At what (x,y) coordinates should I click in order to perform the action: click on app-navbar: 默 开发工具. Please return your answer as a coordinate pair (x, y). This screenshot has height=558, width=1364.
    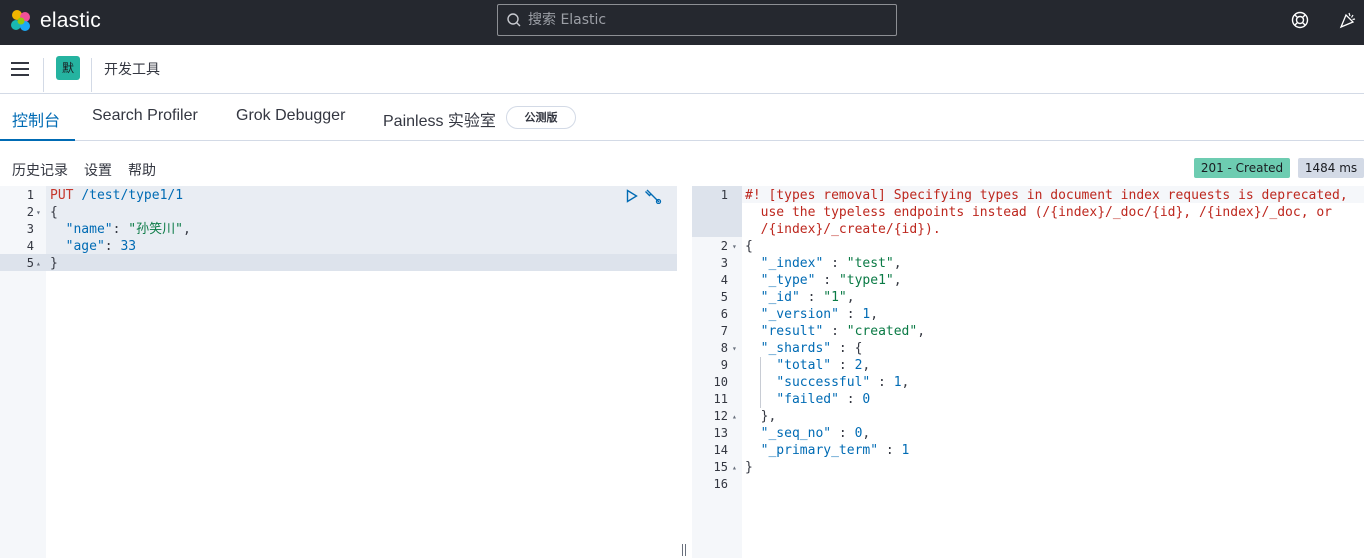
    Looking at the image, I should click on (682, 69).